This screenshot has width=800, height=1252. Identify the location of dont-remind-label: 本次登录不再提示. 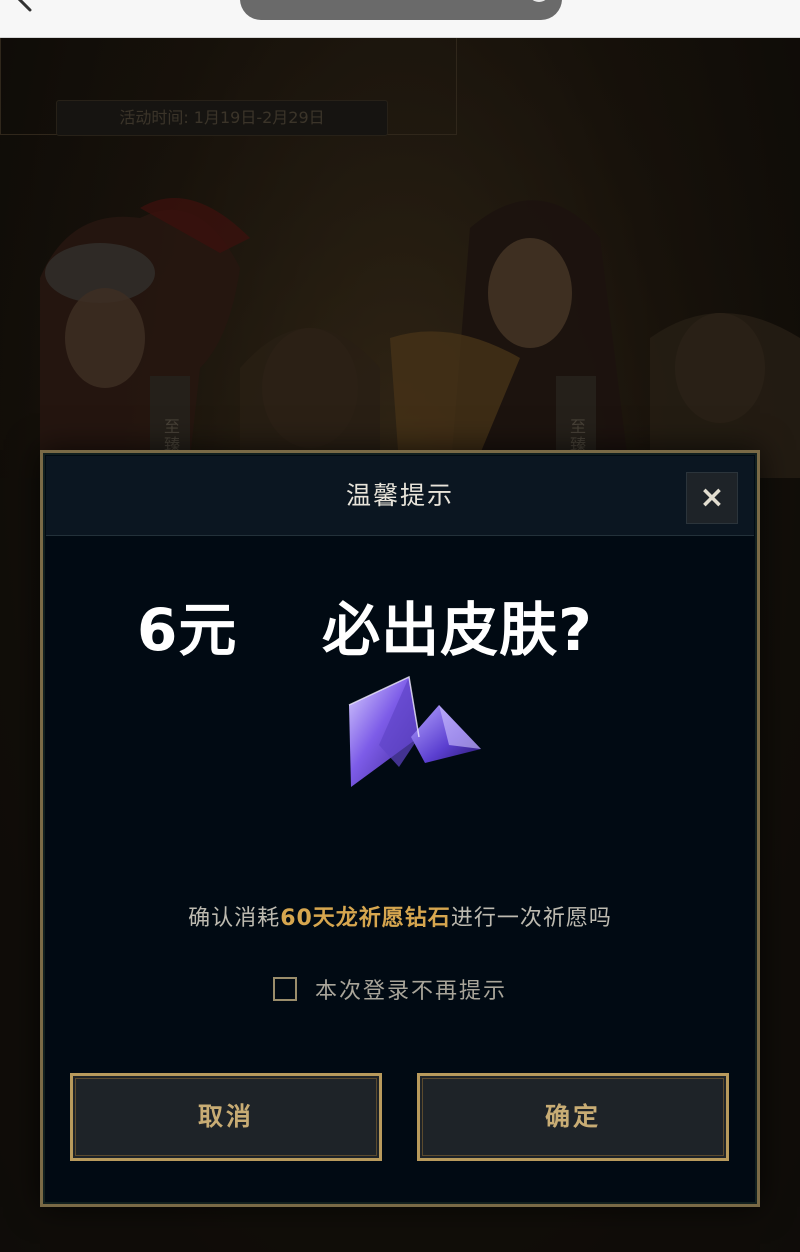
(411, 989).